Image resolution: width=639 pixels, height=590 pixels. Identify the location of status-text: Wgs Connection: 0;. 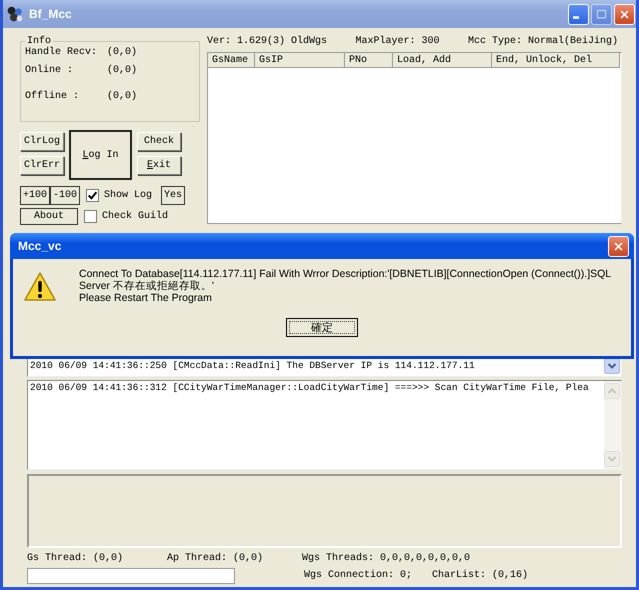
(359, 575).